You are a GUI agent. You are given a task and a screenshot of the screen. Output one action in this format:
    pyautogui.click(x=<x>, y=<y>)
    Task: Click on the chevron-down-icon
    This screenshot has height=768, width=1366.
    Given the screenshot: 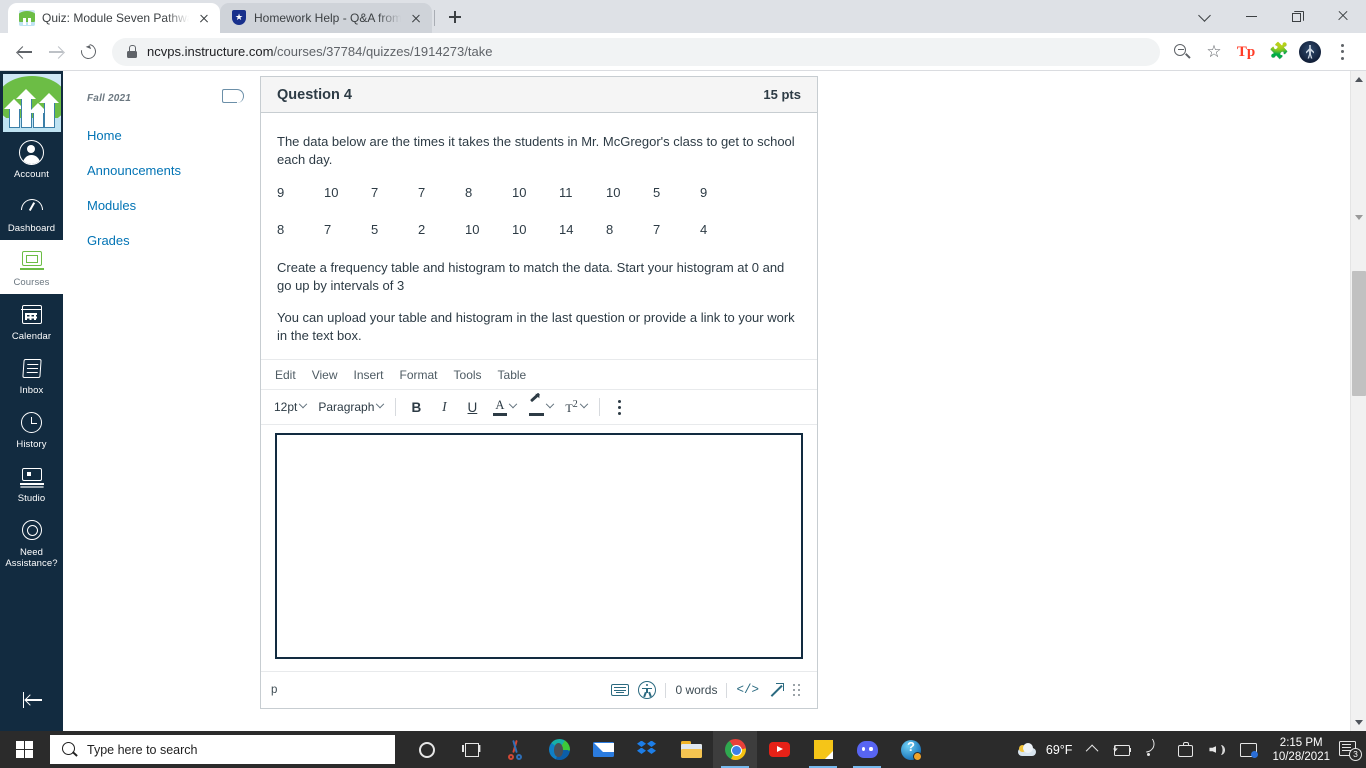 What is the action you would take?
    pyautogui.click(x=550, y=404)
    